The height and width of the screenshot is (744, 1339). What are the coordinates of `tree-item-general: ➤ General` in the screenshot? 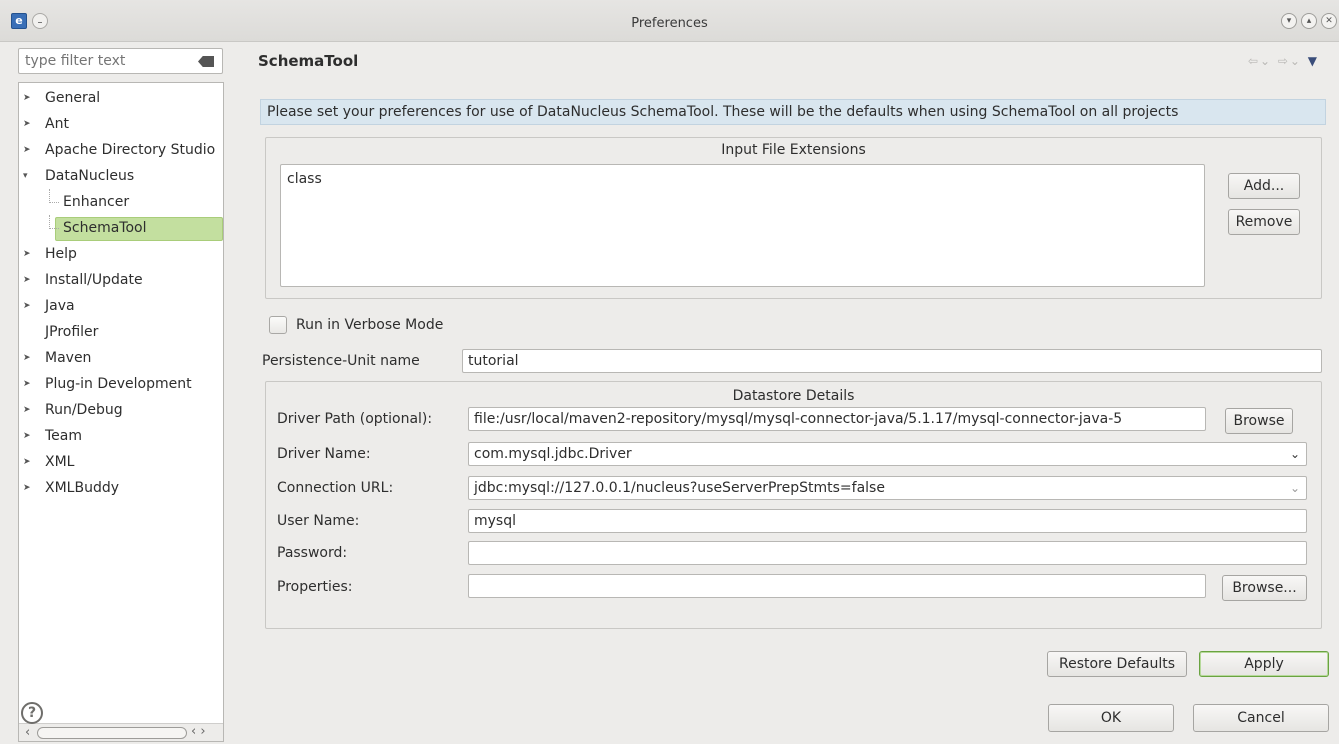 It's located at (121, 98).